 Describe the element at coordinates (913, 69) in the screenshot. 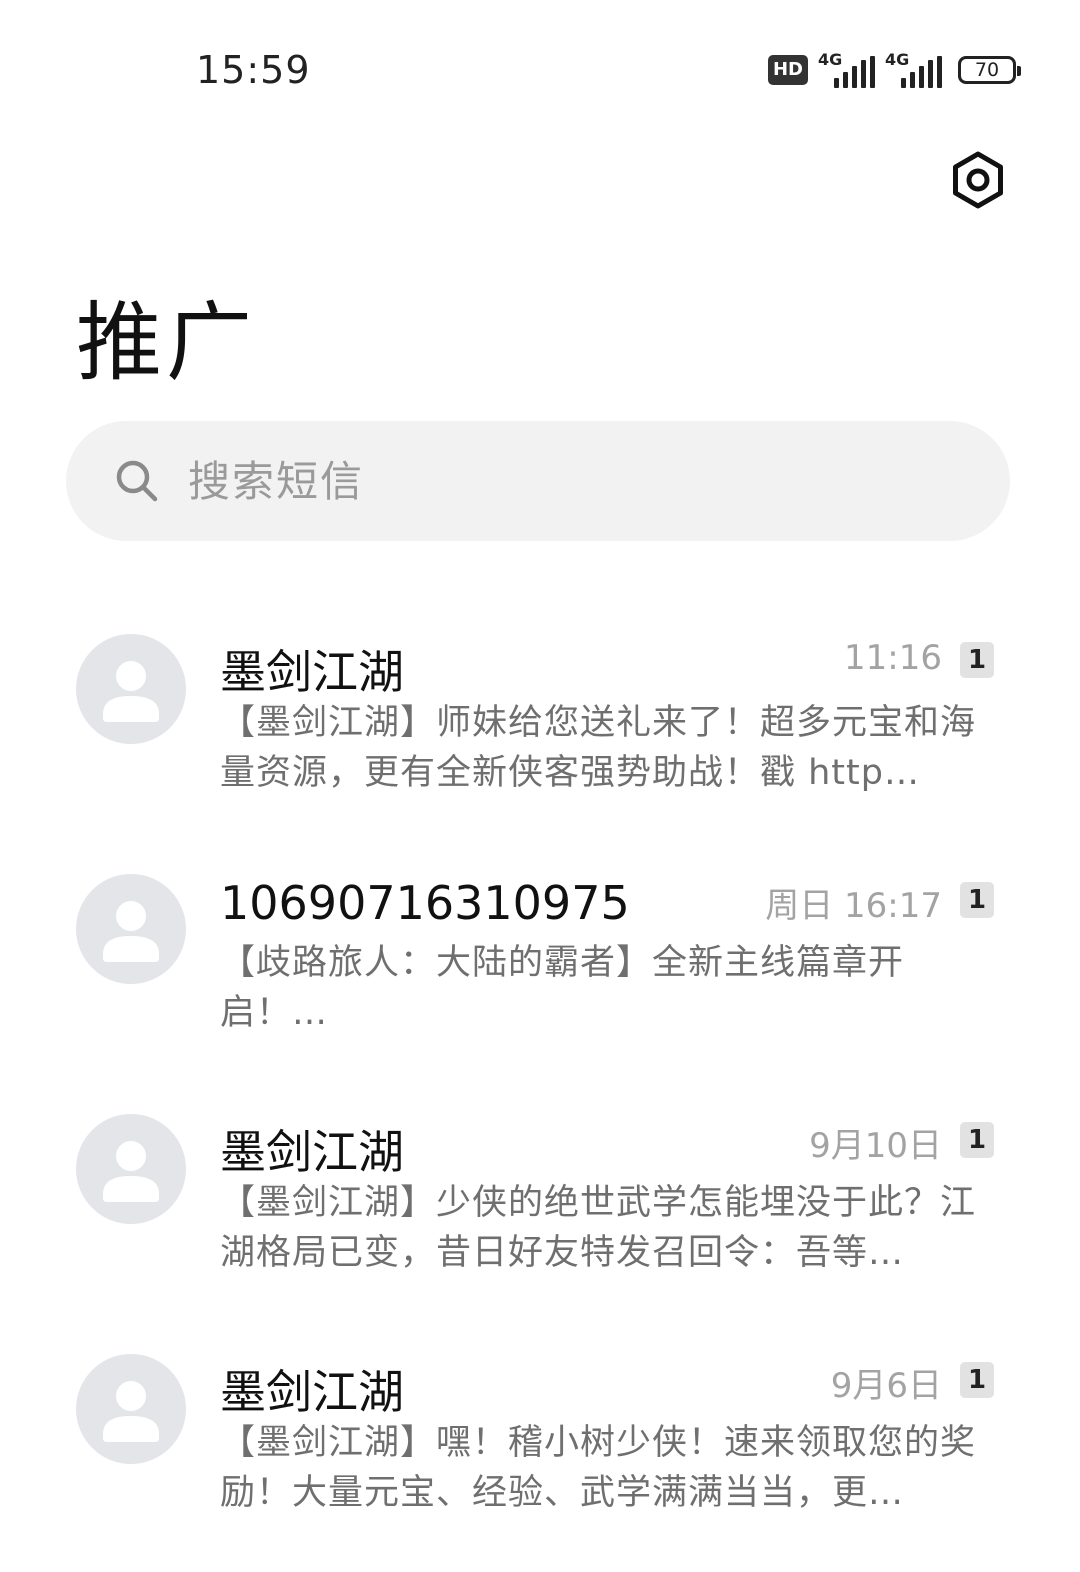

I see `signal-2-icon: 4G` at that location.